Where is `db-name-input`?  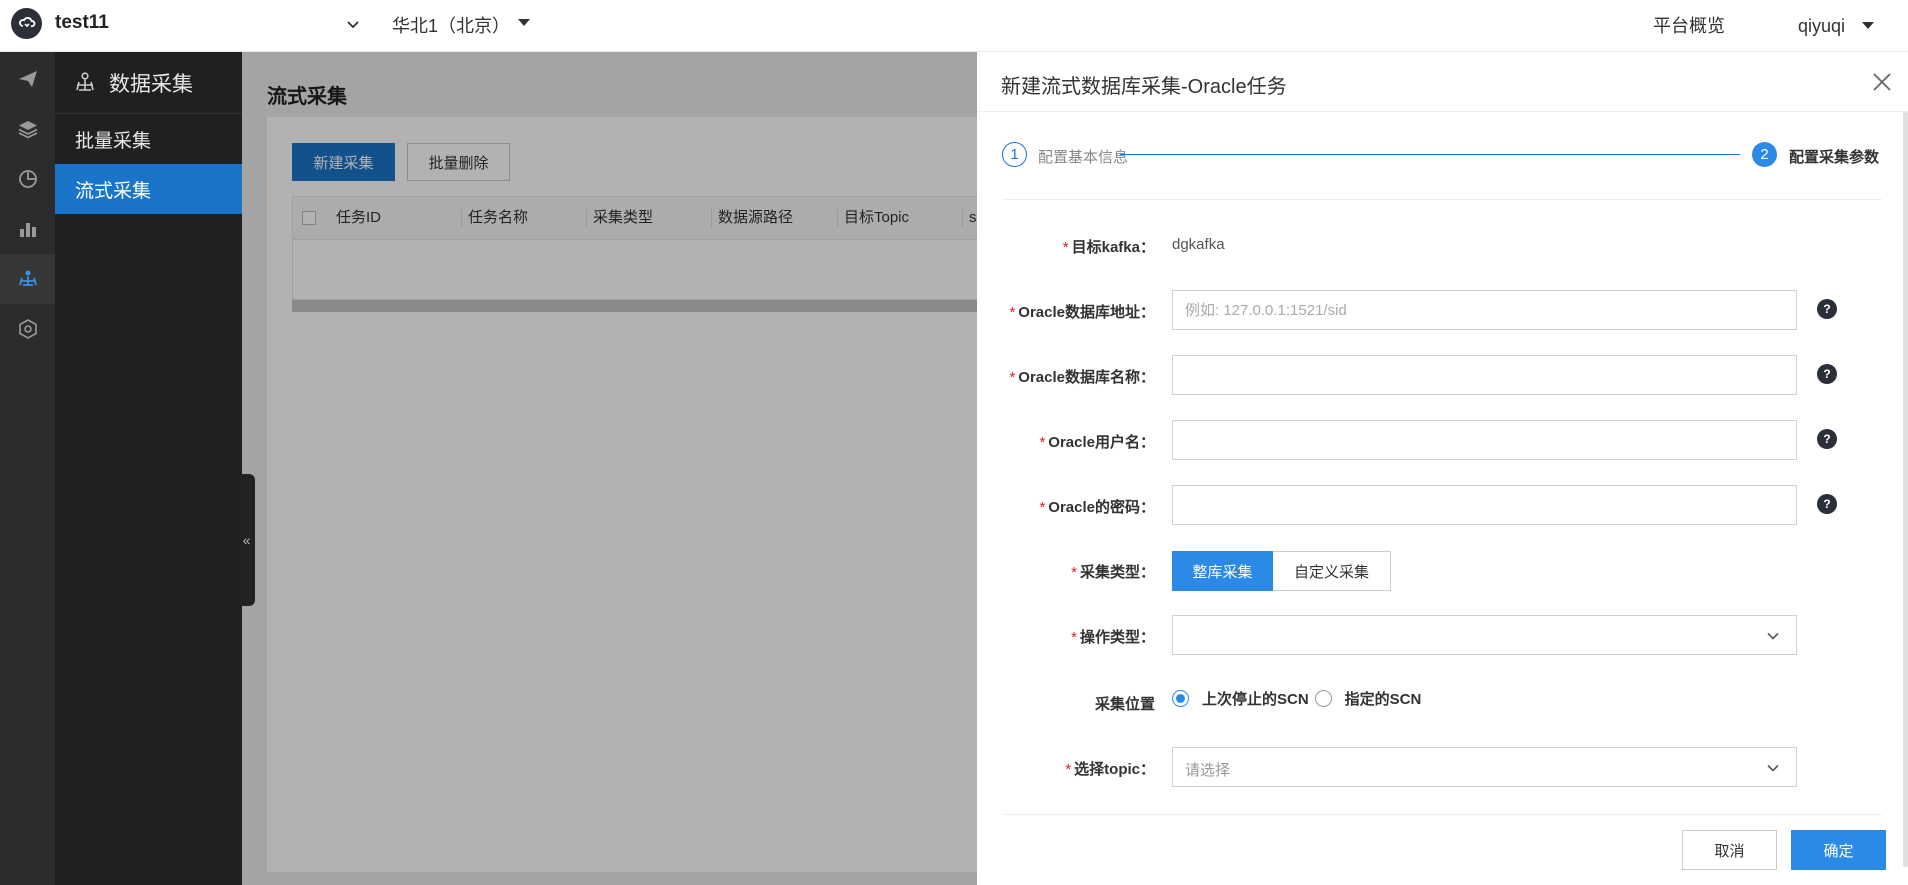 db-name-input is located at coordinates (1484, 375).